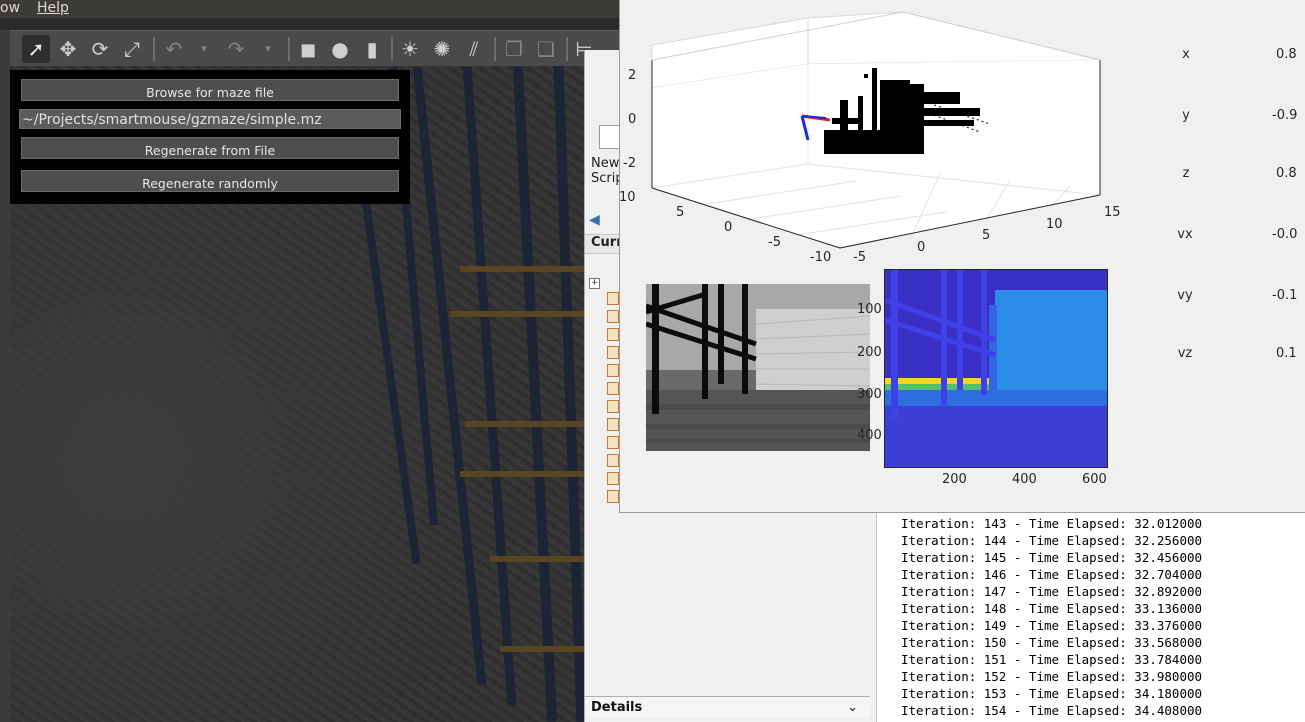 The image size is (1305, 722). Describe the element at coordinates (1052, 642) in the screenshot. I see `console-line: Iteration: 150 - Time Elapsed: 33.568000` at that location.